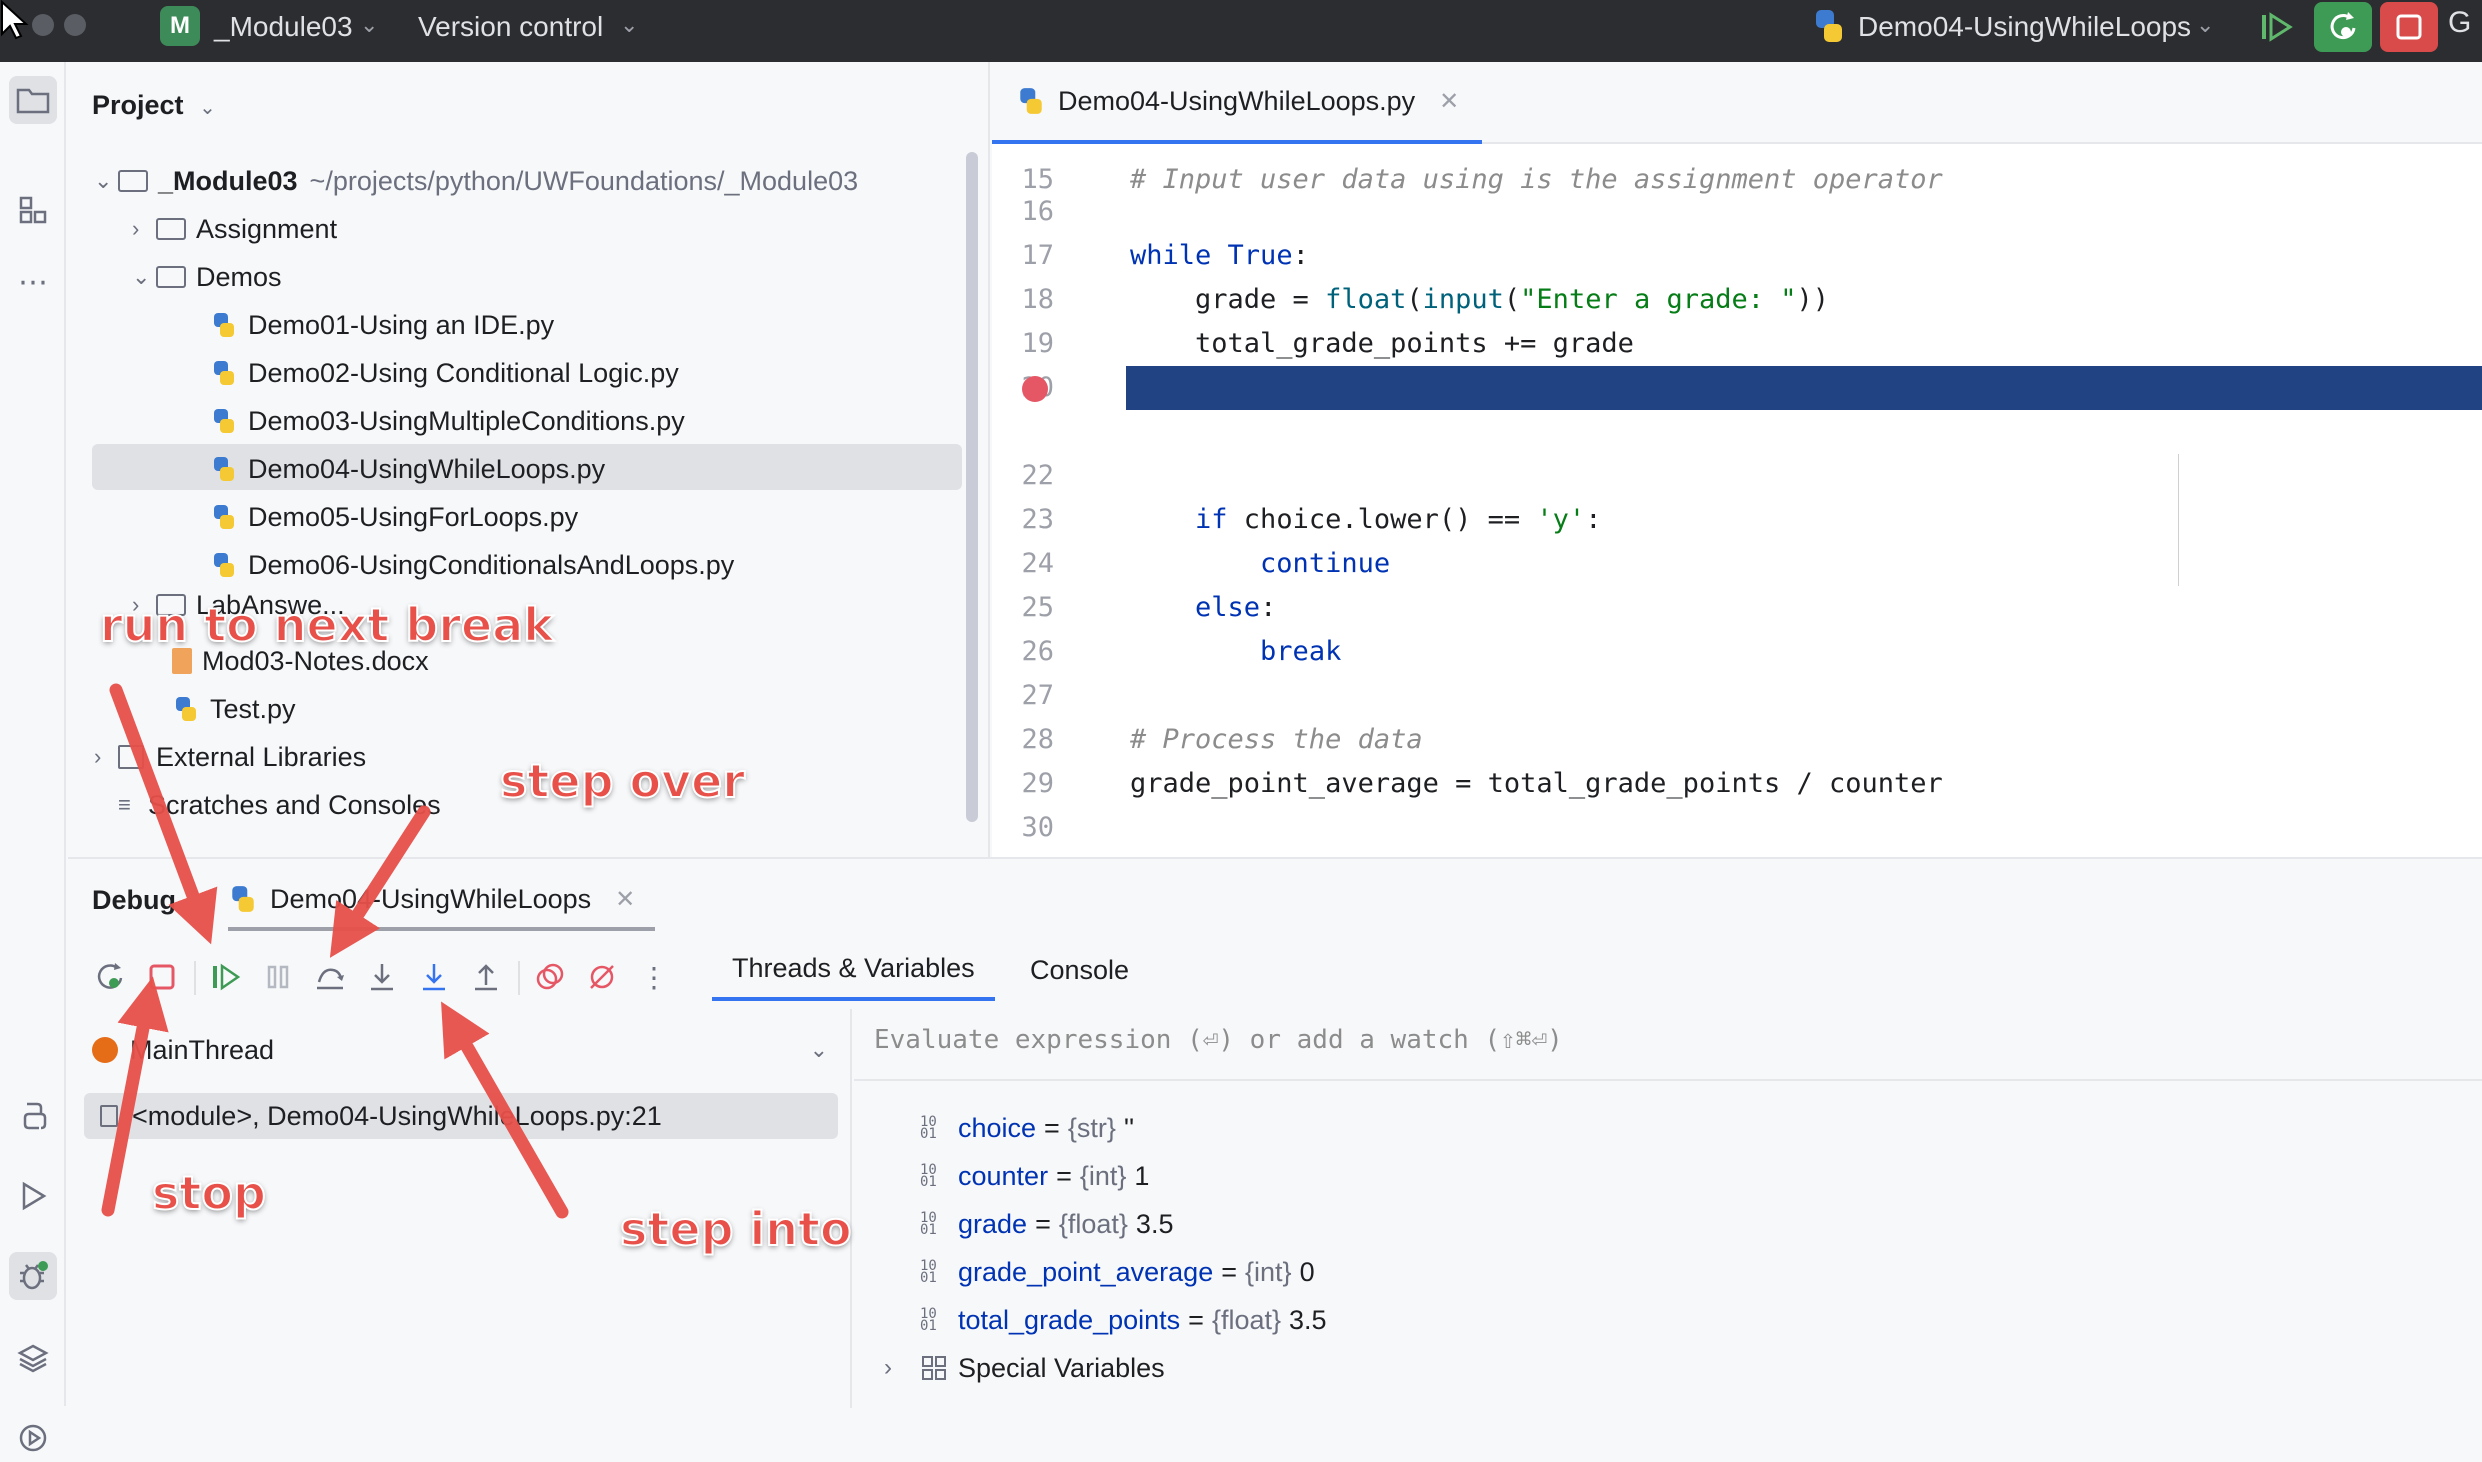 The width and height of the screenshot is (2482, 1462). I want to click on project-folder-icon, so click(33, 100).